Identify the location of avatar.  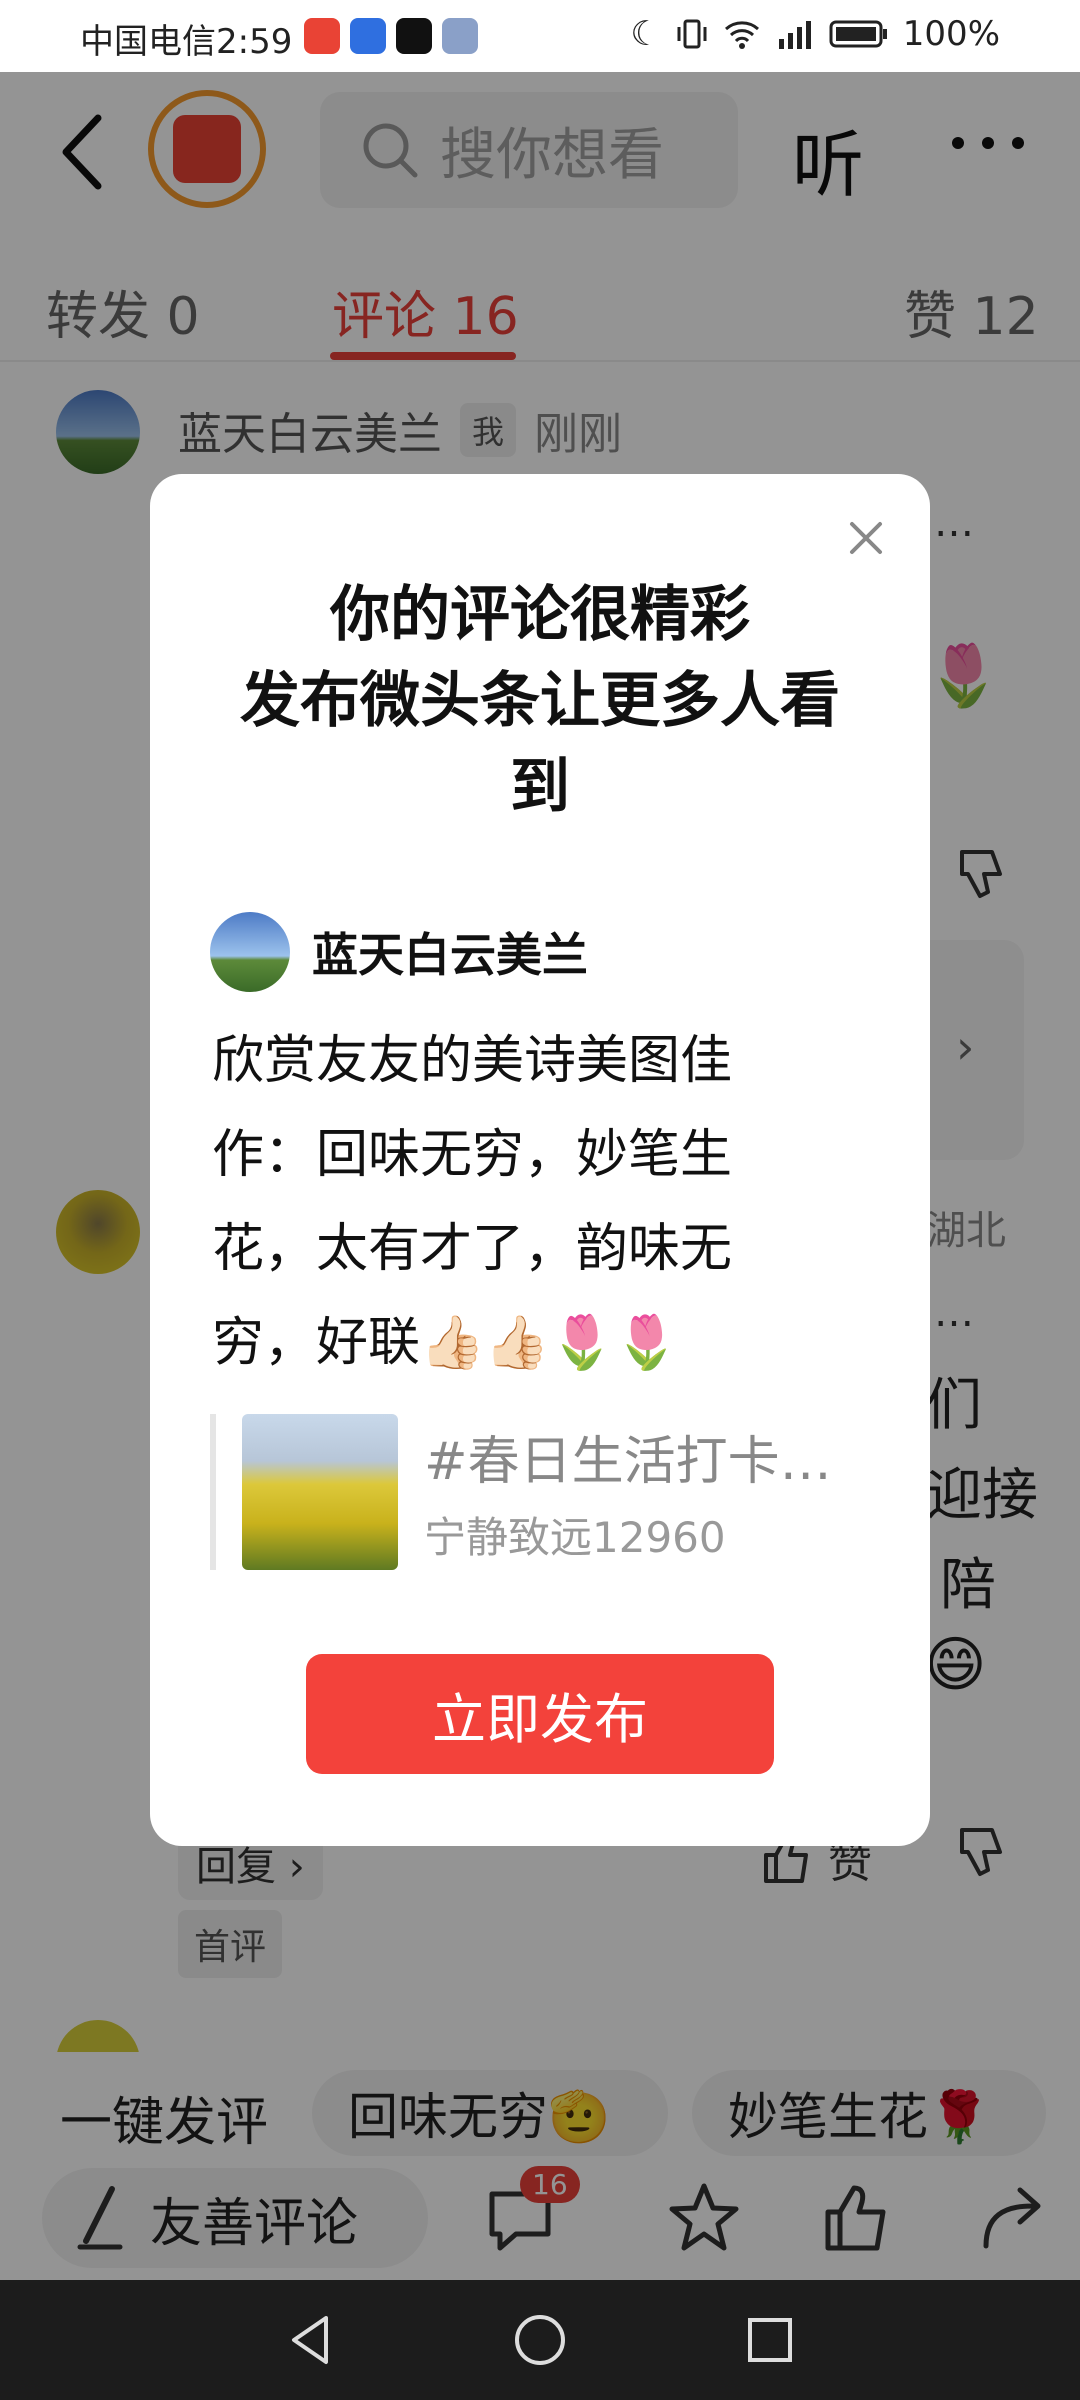
(250, 952).